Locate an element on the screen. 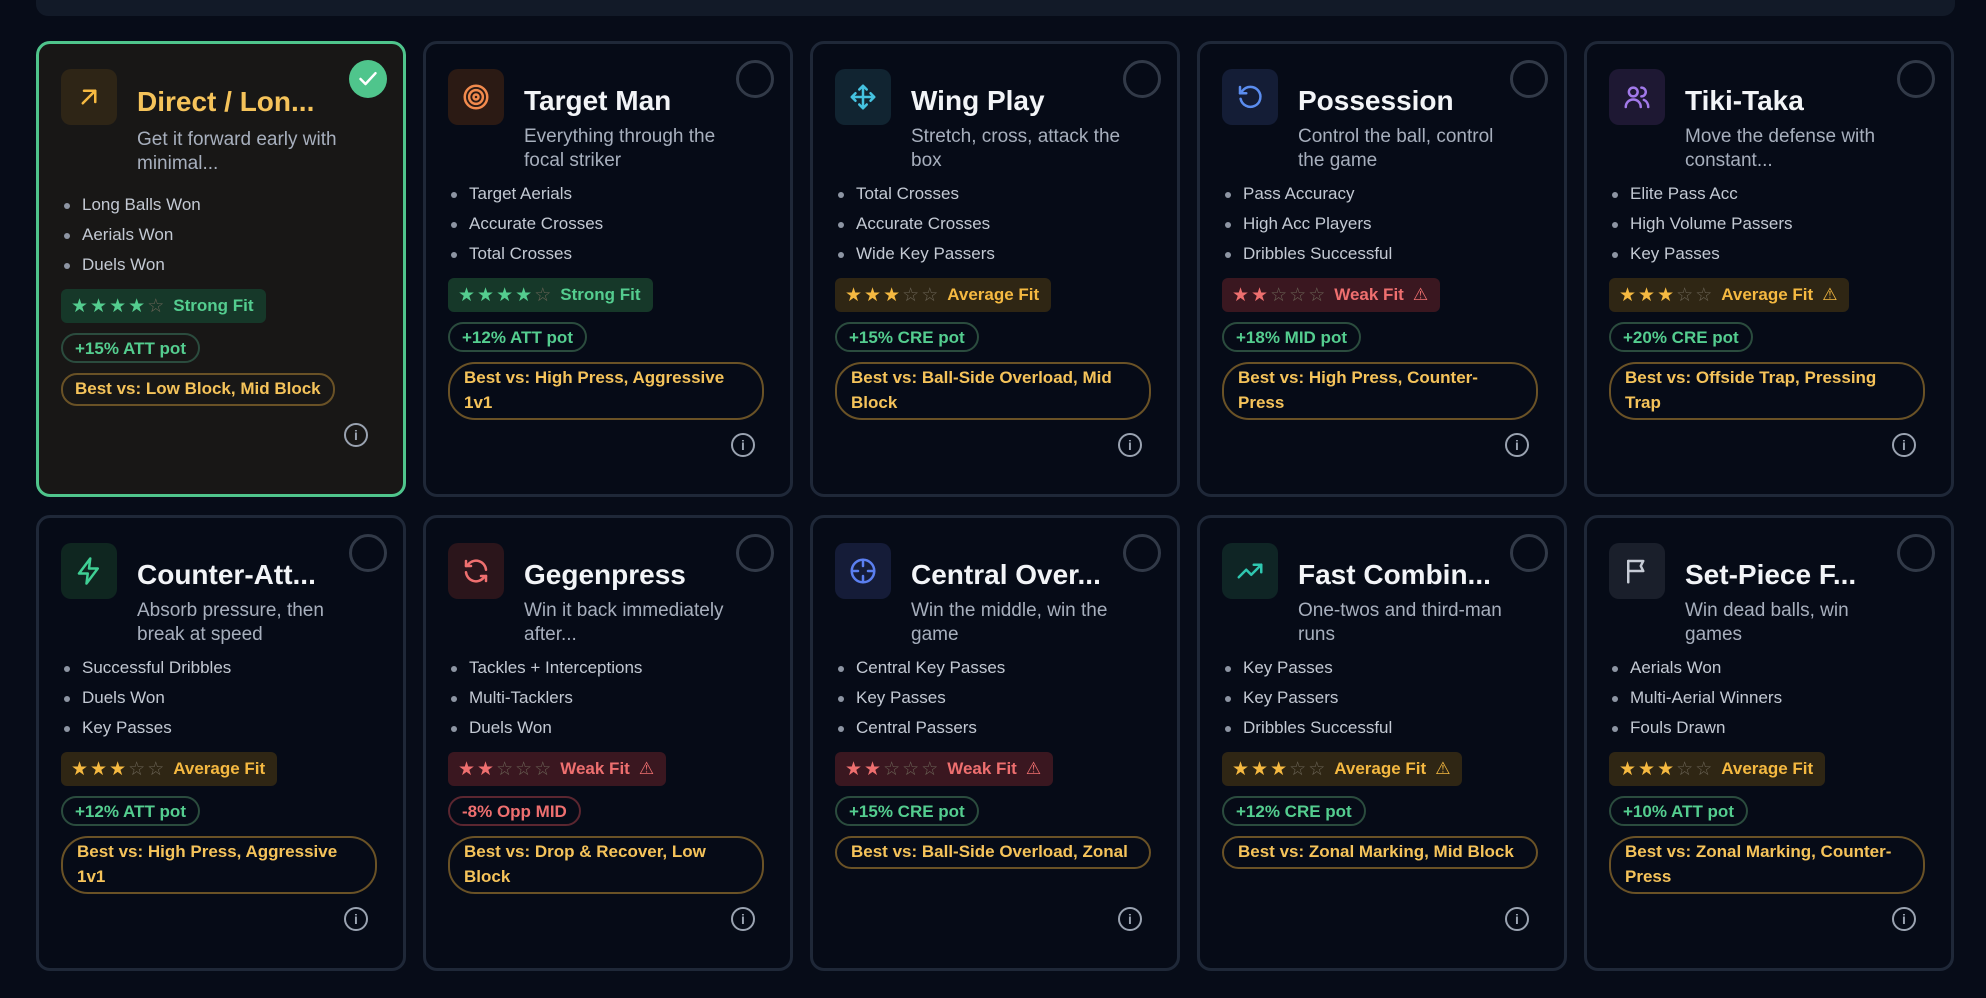 The height and width of the screenshot is (998, 1986). move-arrows-icon is located at coordinates (863, 97).